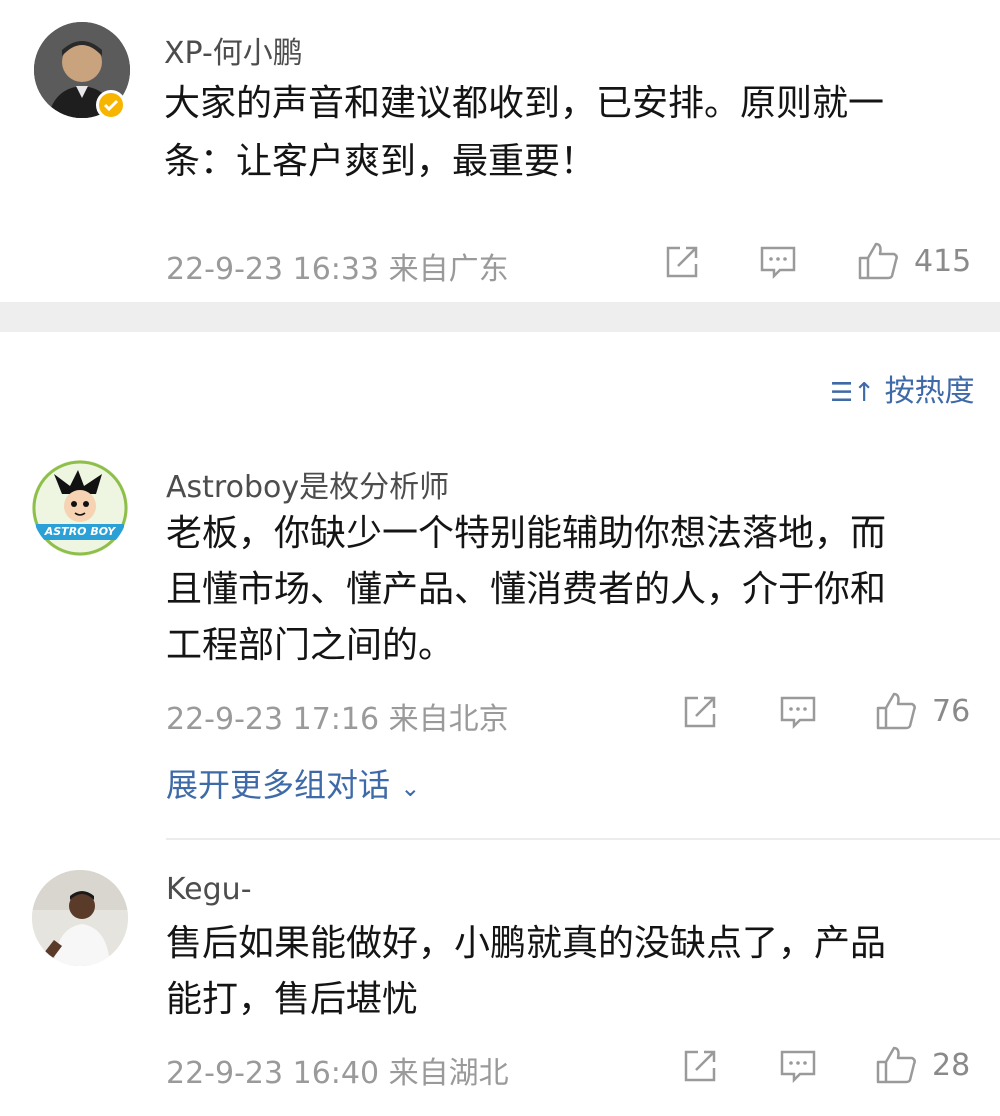 This screenshot has height=1116, width=1000. What do you see at coordinates (307, 484) in the screenshot?
I see `comment-author-name: Astroboy是枚分析师` at bounding box center [307, 484].